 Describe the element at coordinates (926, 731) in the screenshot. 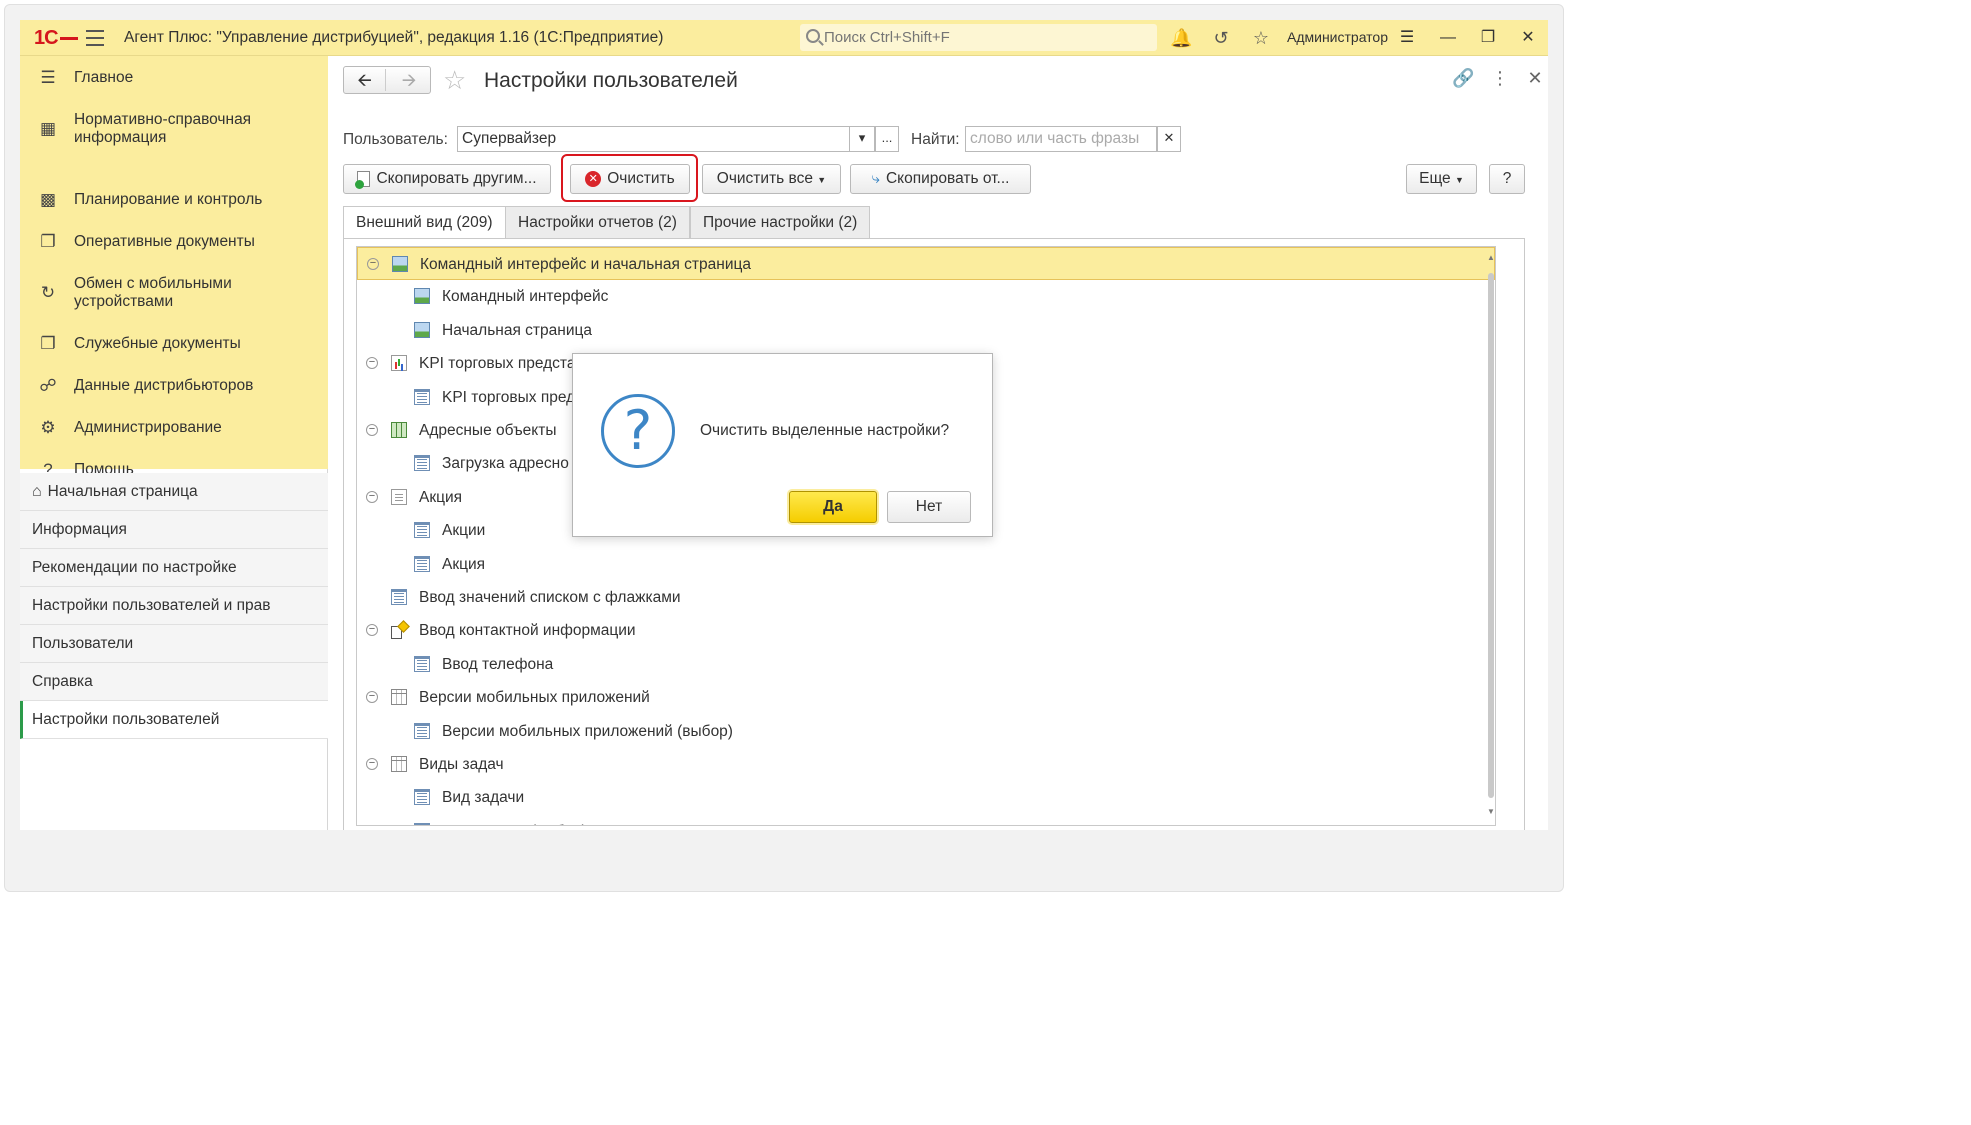

I see `tree-item-row: Версии мобильных приложений (выбор)` at that location.